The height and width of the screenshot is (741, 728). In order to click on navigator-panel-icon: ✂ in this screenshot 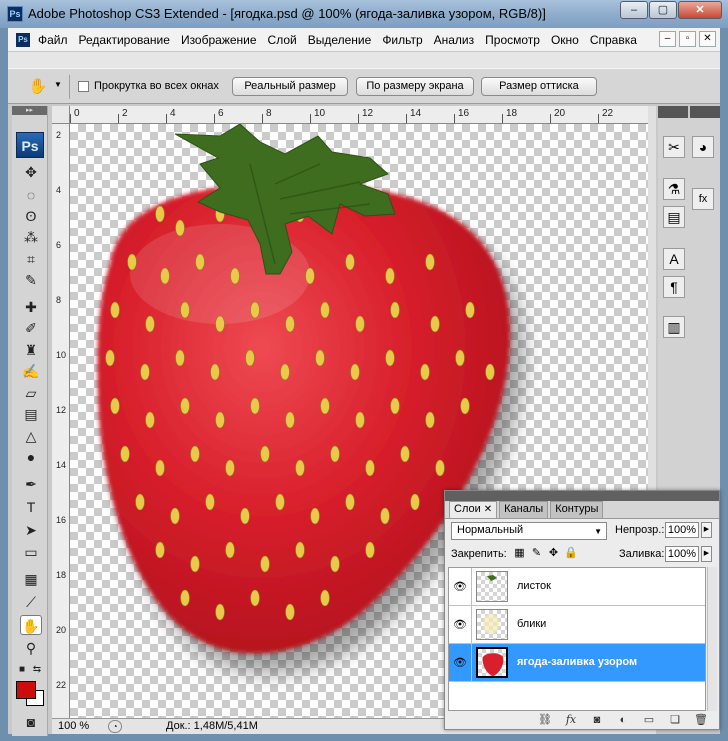, I will do `click(674, 147)`.